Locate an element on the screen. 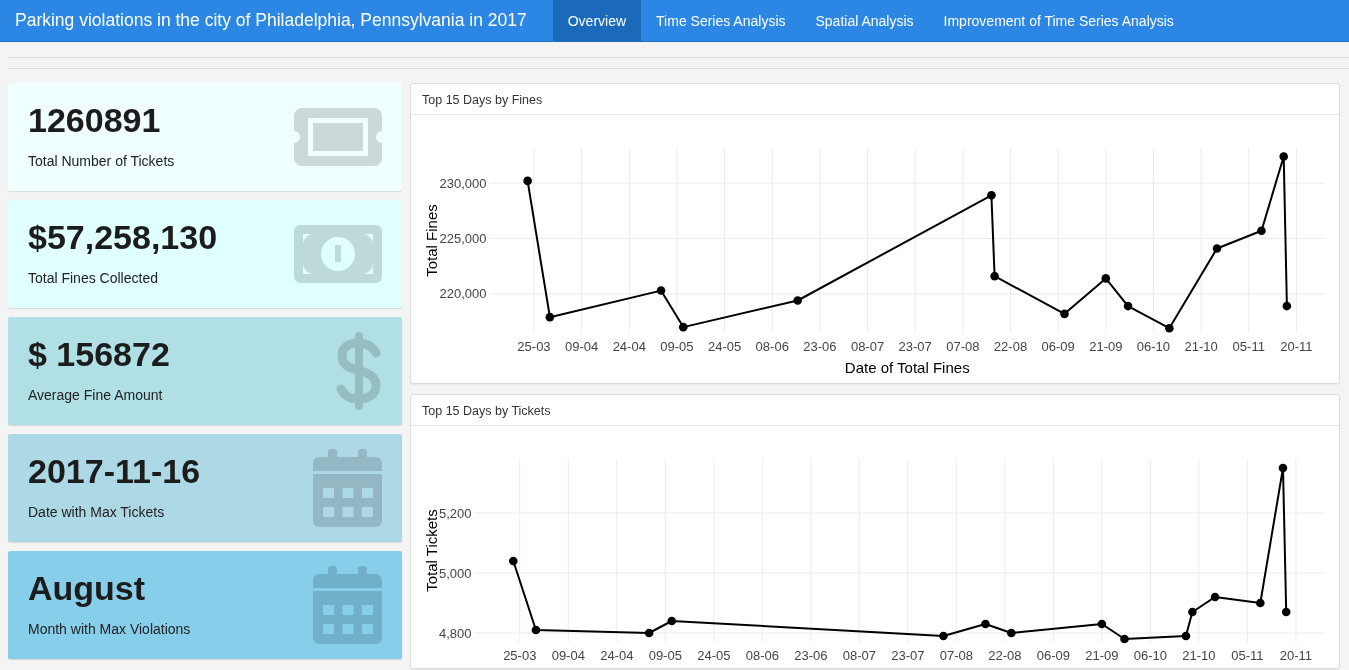  axis-title: Total Tickets is located at coordinates (431, 550).